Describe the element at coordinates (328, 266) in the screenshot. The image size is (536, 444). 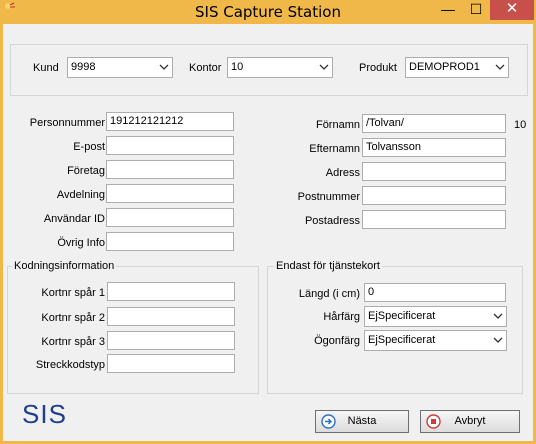
I see `tjanstekort-title: Endast för tjänstekort` at that location.